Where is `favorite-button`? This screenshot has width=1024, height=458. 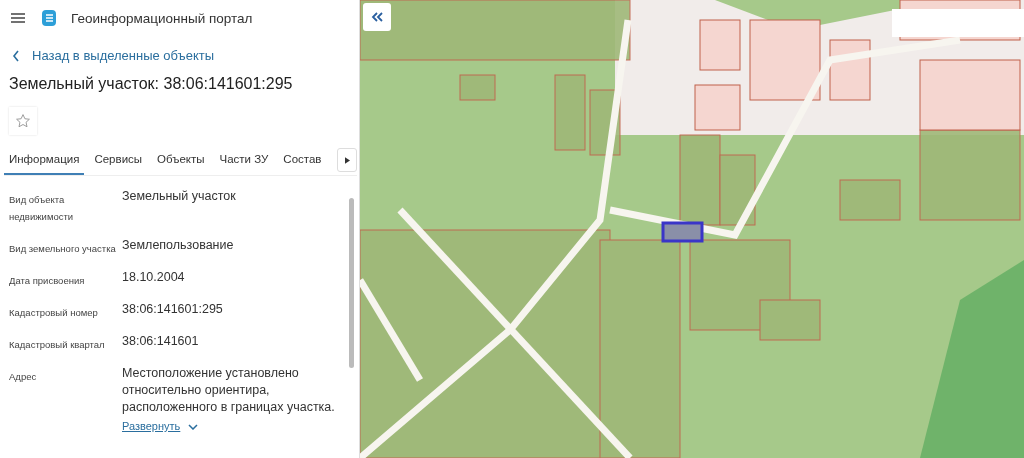
favorite-button is located at coordinates (23, 121).